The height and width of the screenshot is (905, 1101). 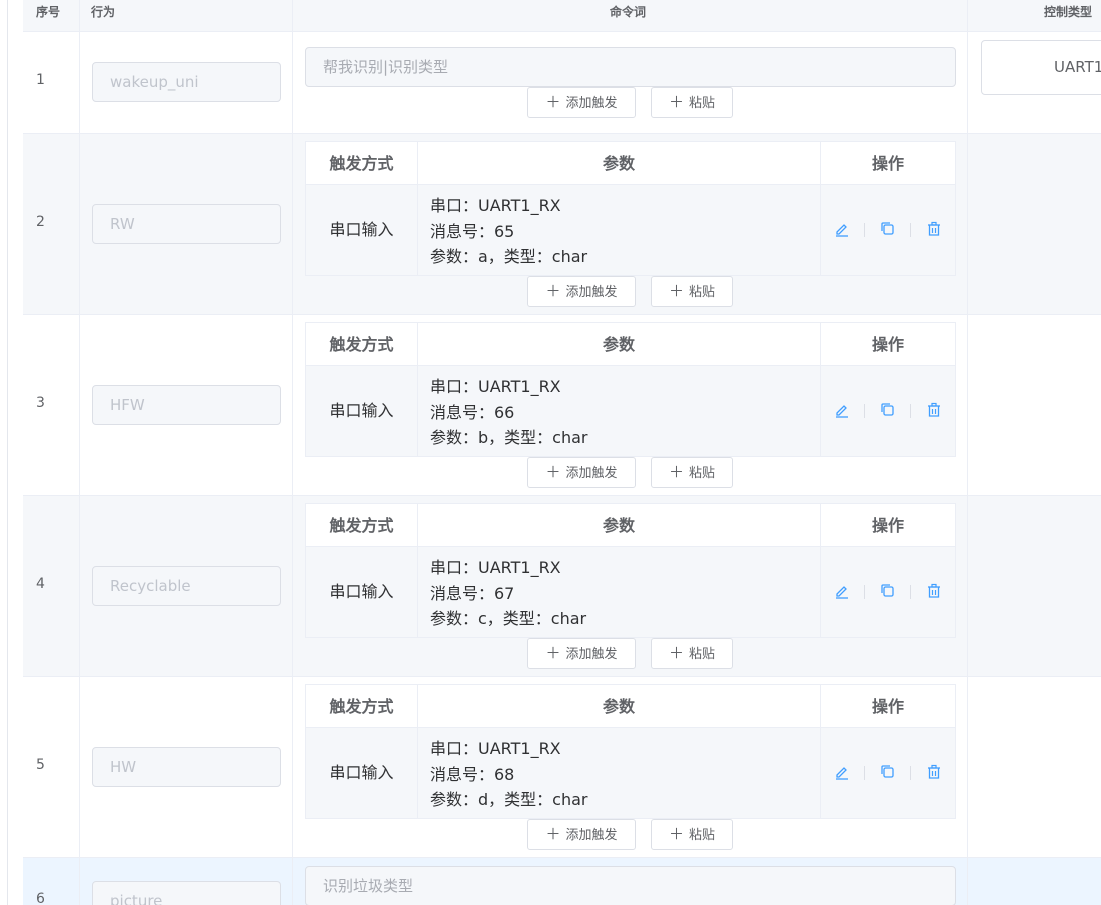 I want to click on action-input: HFW, so click(x=186, y=405).